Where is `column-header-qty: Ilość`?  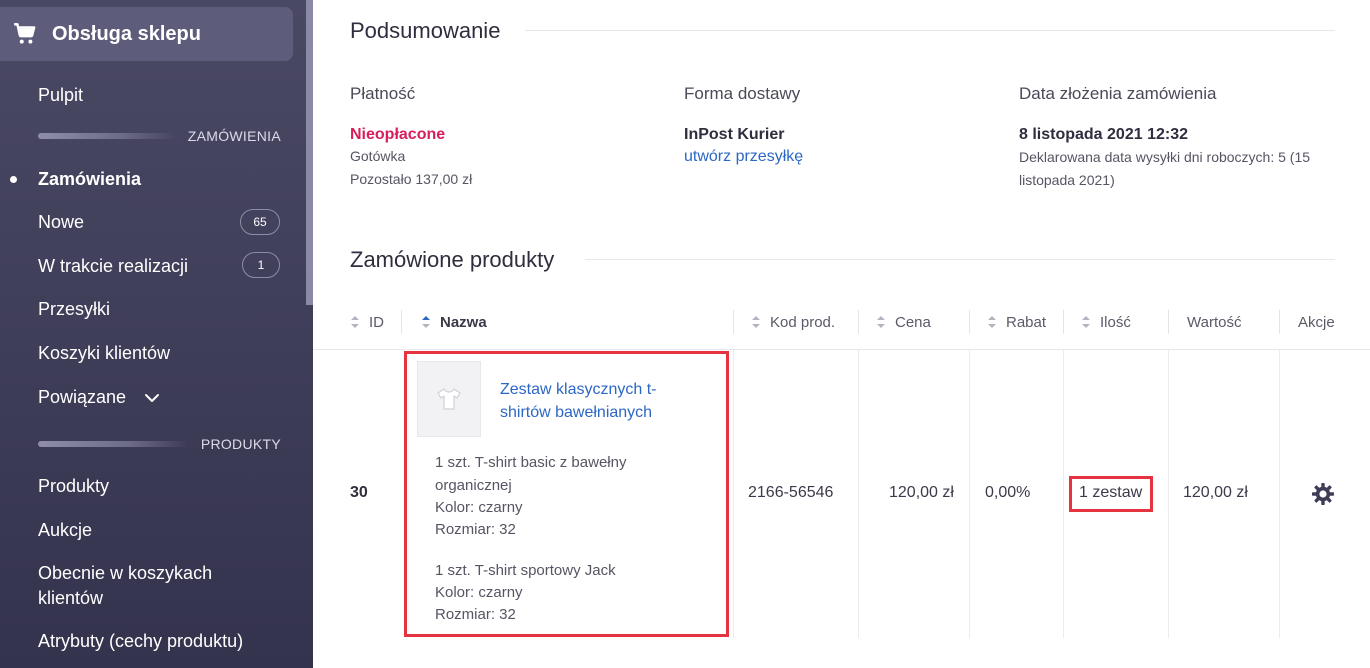 column-header-qty: Ilość is located at coordinates (1106, 322).